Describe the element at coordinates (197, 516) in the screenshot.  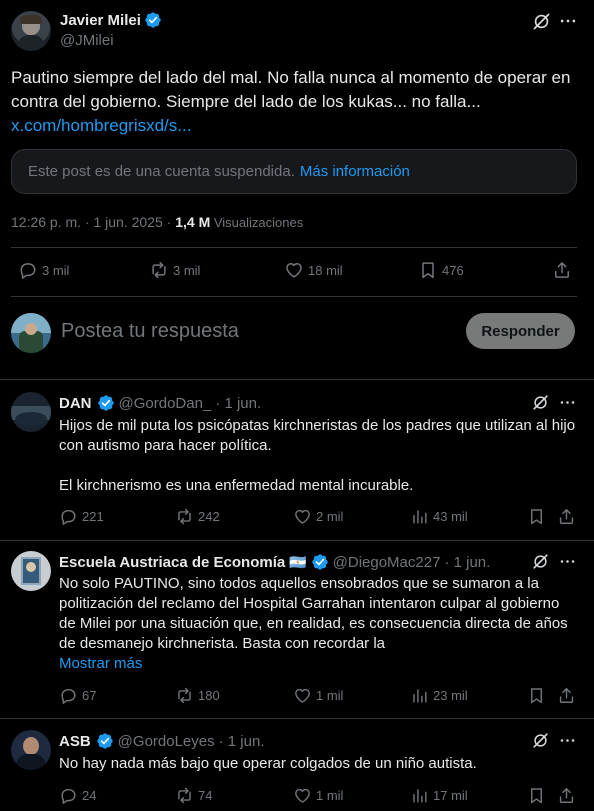
I see `repost-button: 242` at that location.